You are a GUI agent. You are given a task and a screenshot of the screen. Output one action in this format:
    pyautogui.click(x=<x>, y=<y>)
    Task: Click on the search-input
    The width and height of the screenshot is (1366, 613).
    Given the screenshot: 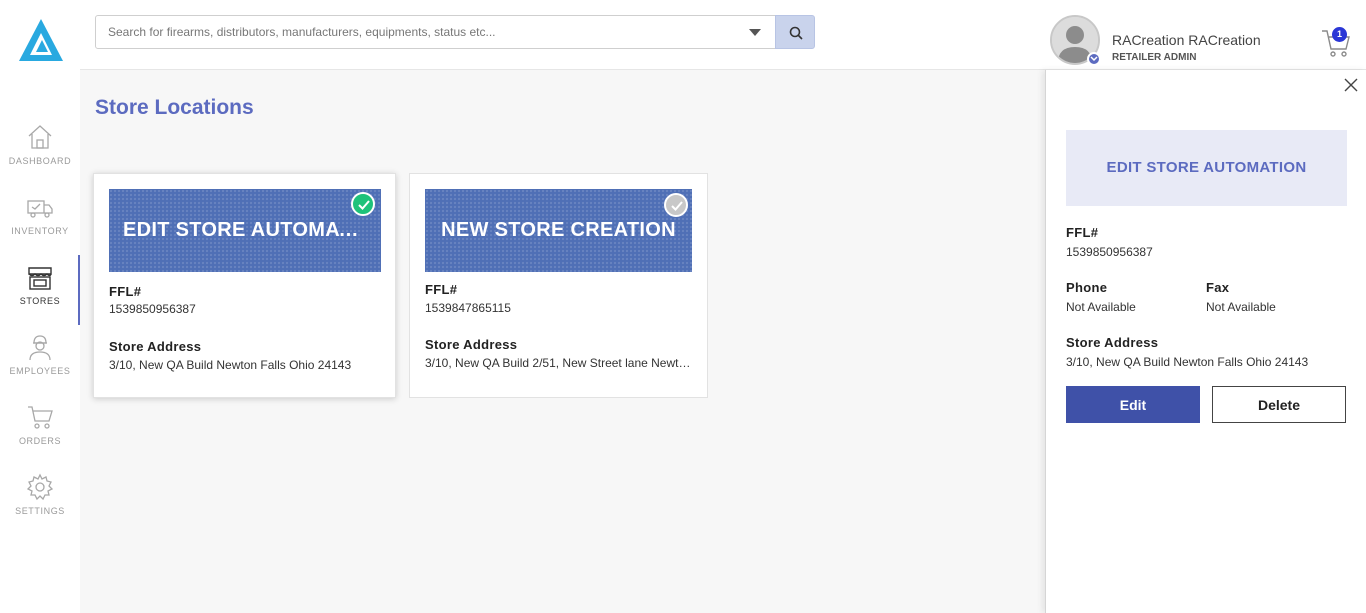 What is the action you would take?
    pyautogui.click(x=416, y=32)
    